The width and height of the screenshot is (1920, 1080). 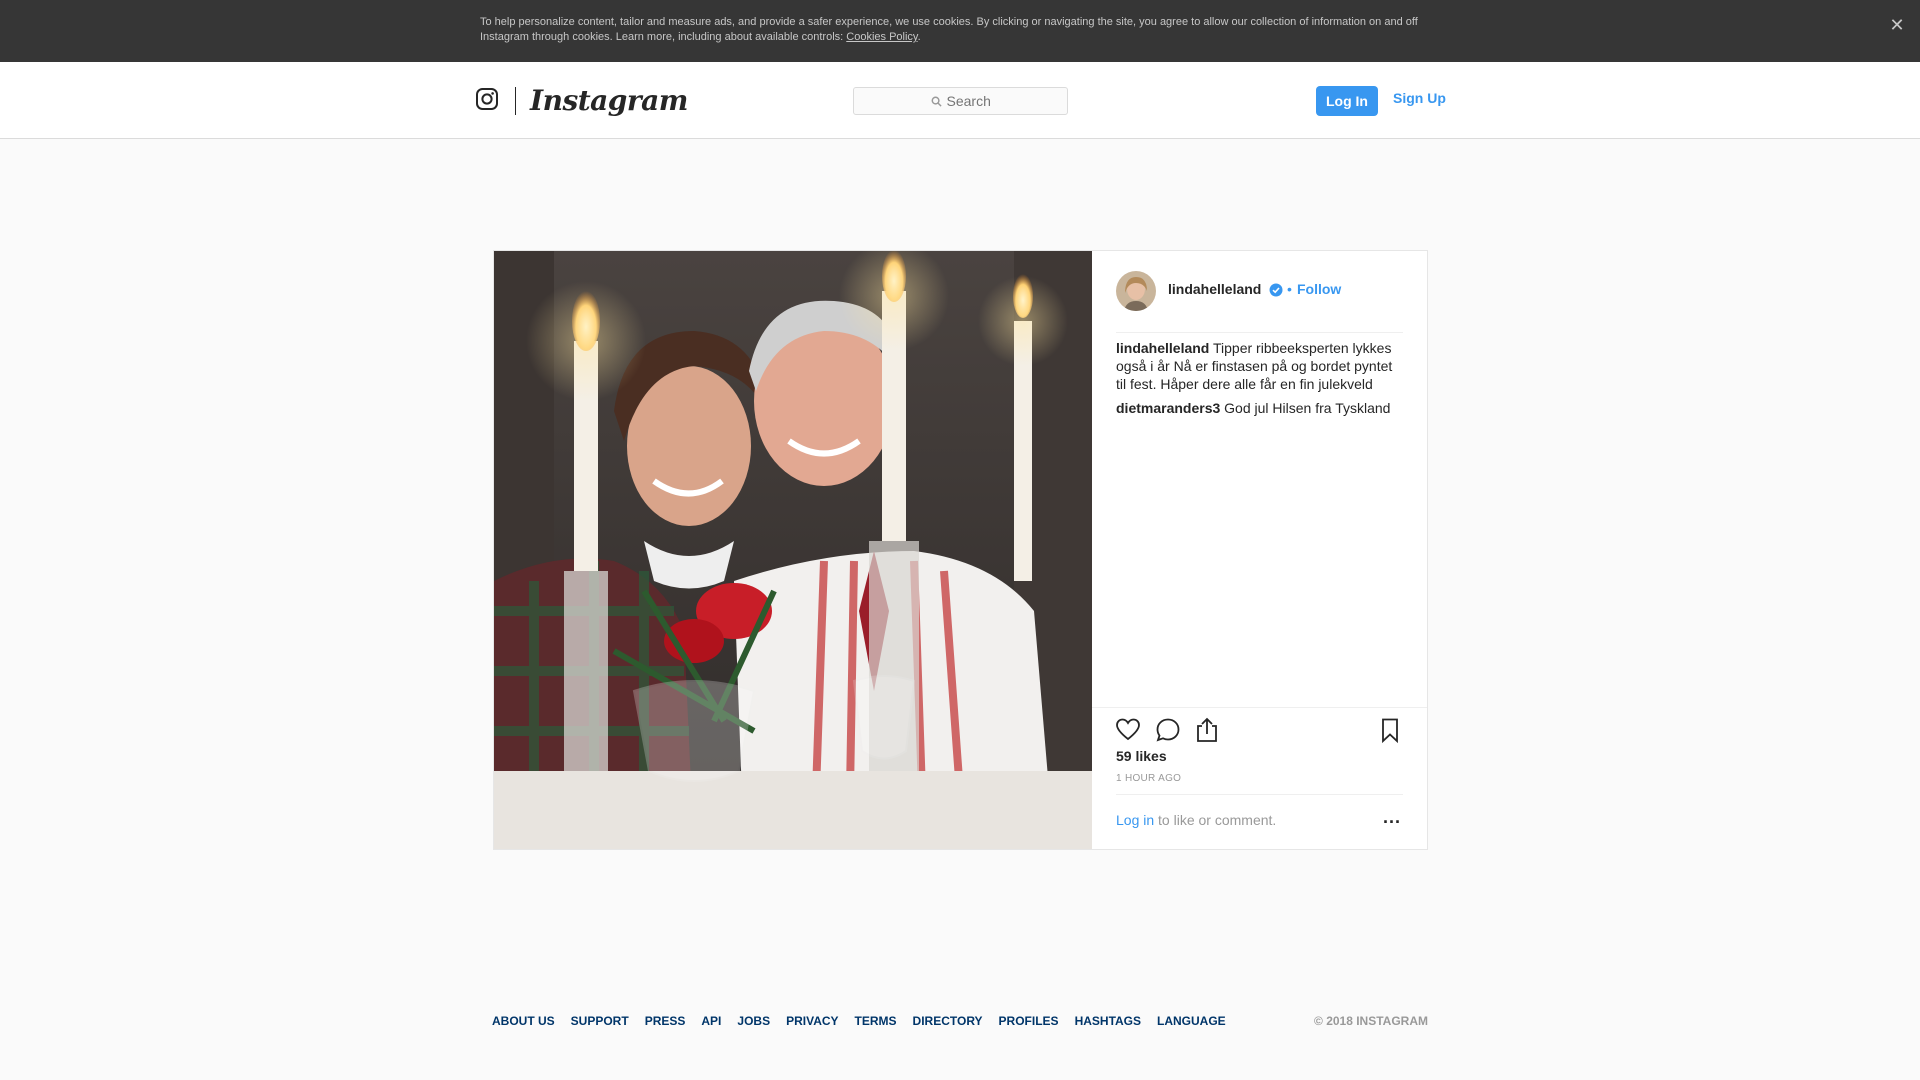 What do you see at coordinates (1390, 730) in the screenshot?
I see `bookmark-icon` at bounding box center [1390, 730].